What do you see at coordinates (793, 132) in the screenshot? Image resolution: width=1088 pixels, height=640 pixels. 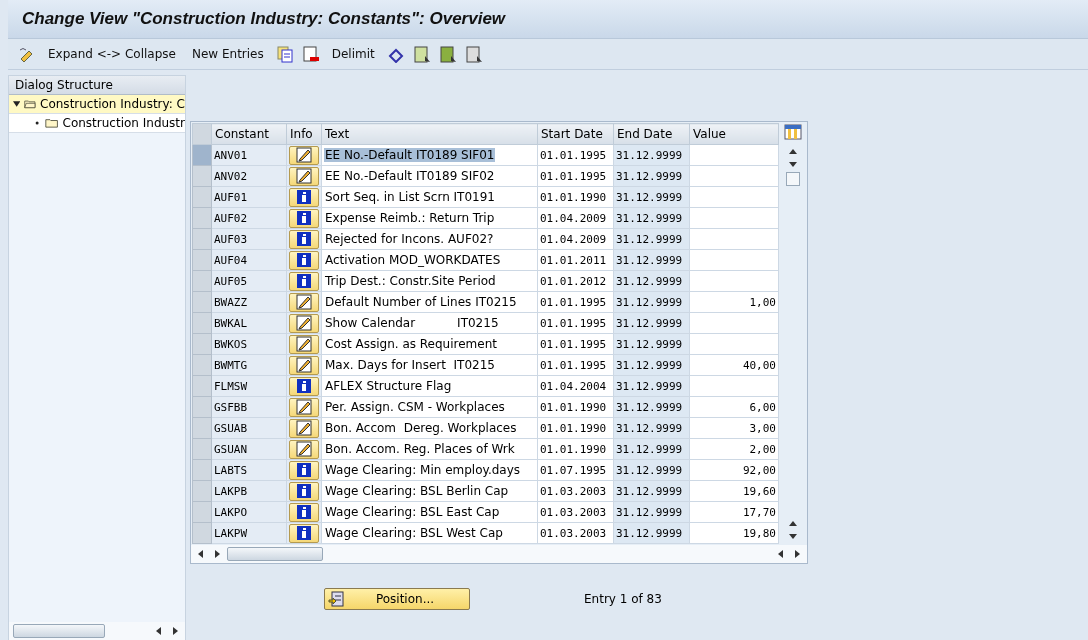 I see `table-settings-icon` at bounding box center [793, 132].